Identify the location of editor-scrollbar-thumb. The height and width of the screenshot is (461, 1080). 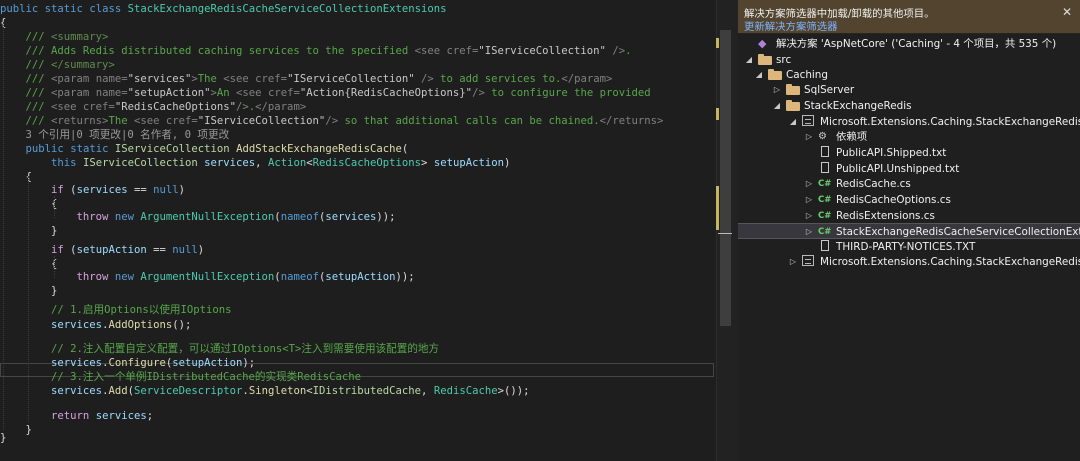
(725, 178).